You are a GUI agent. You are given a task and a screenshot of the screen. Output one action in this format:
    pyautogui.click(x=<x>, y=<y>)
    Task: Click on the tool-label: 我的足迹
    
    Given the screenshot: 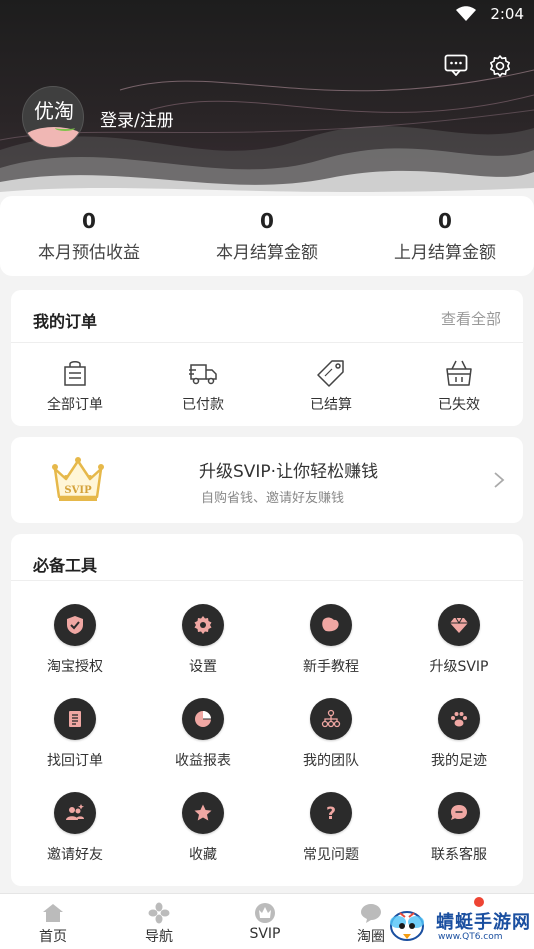 What is the action you would take?
    pyautogui.click(x=459, y=761)
    